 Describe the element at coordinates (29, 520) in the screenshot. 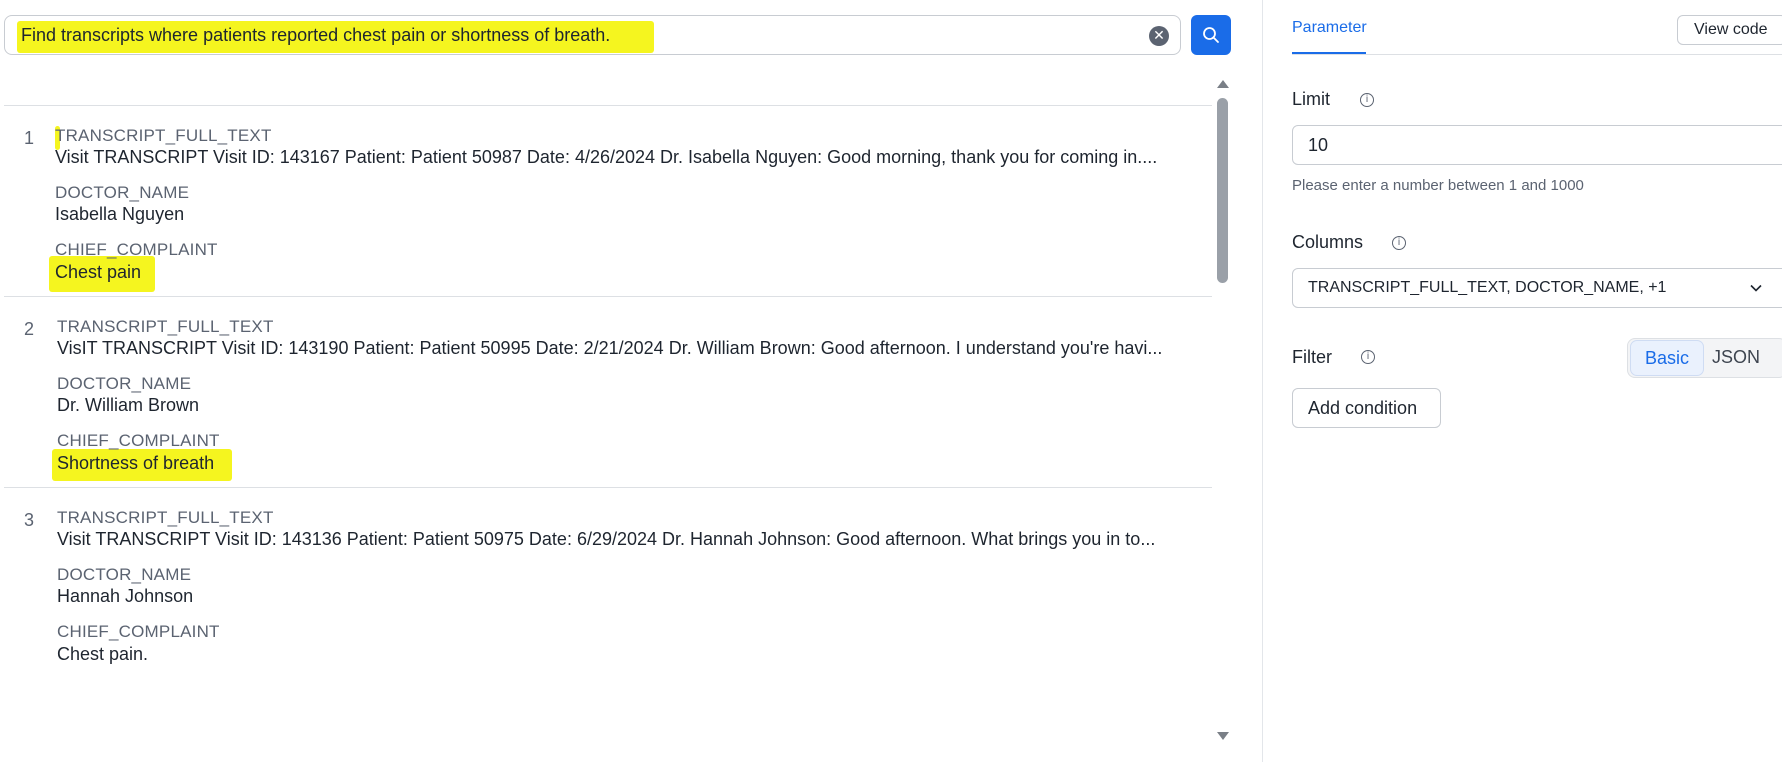

I see `row-index: 3` at that location.